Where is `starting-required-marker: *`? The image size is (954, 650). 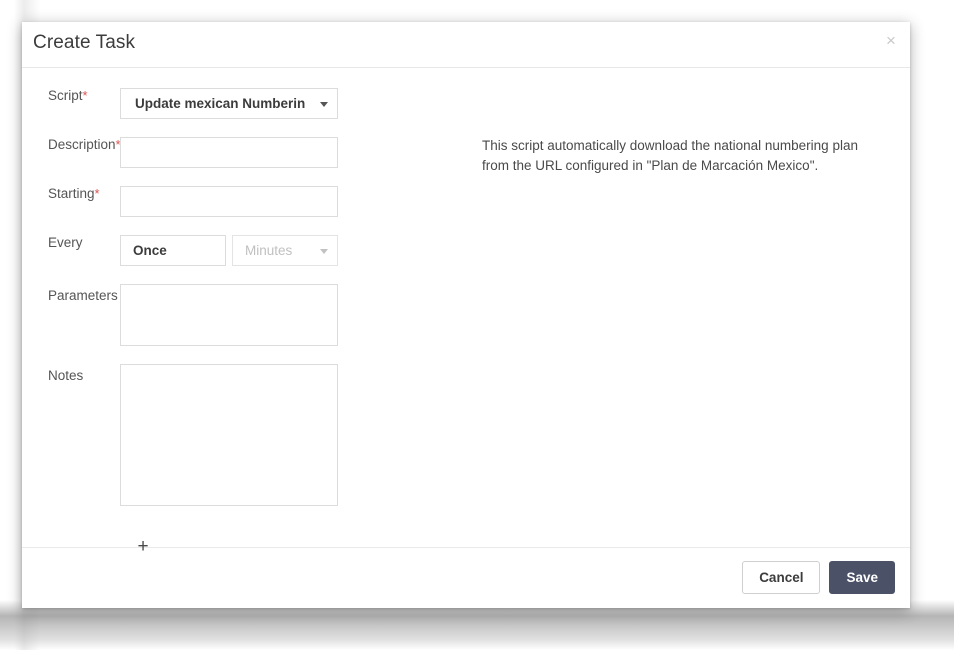 starting-required-marker: * is located at coordinates (97, 193).